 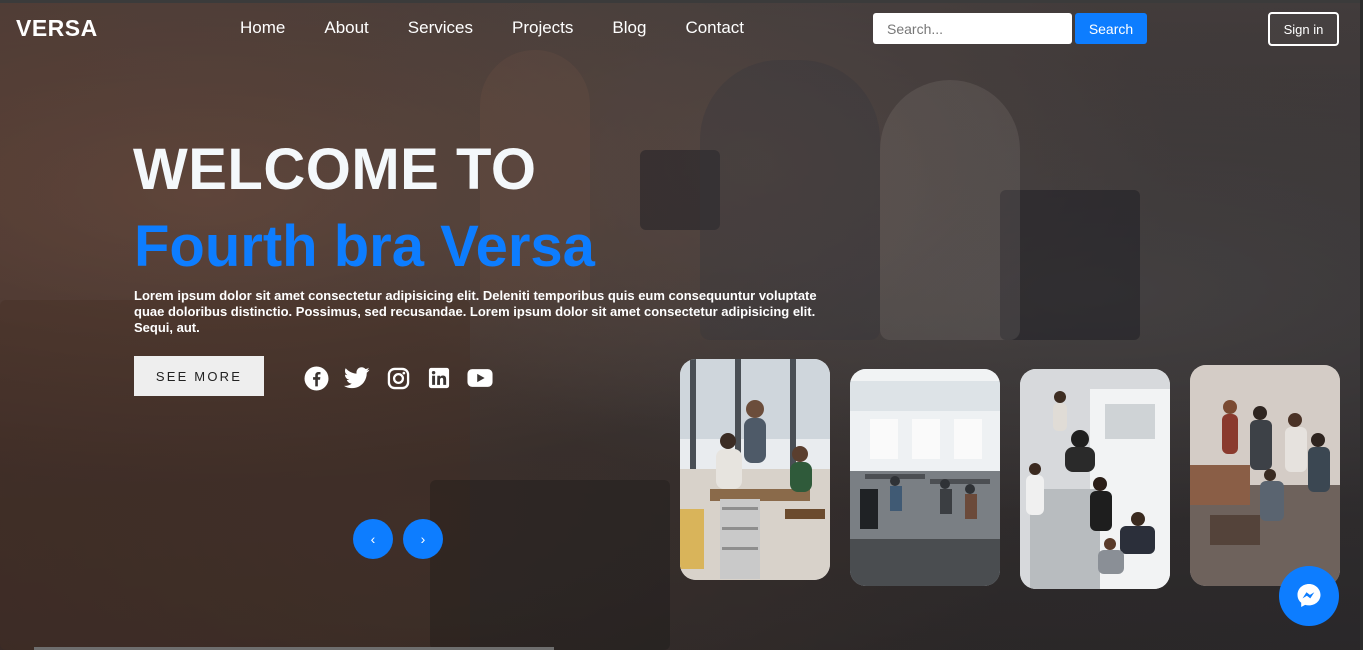 I want to click on nav-contact: Contact, so click(x=714, y=28).